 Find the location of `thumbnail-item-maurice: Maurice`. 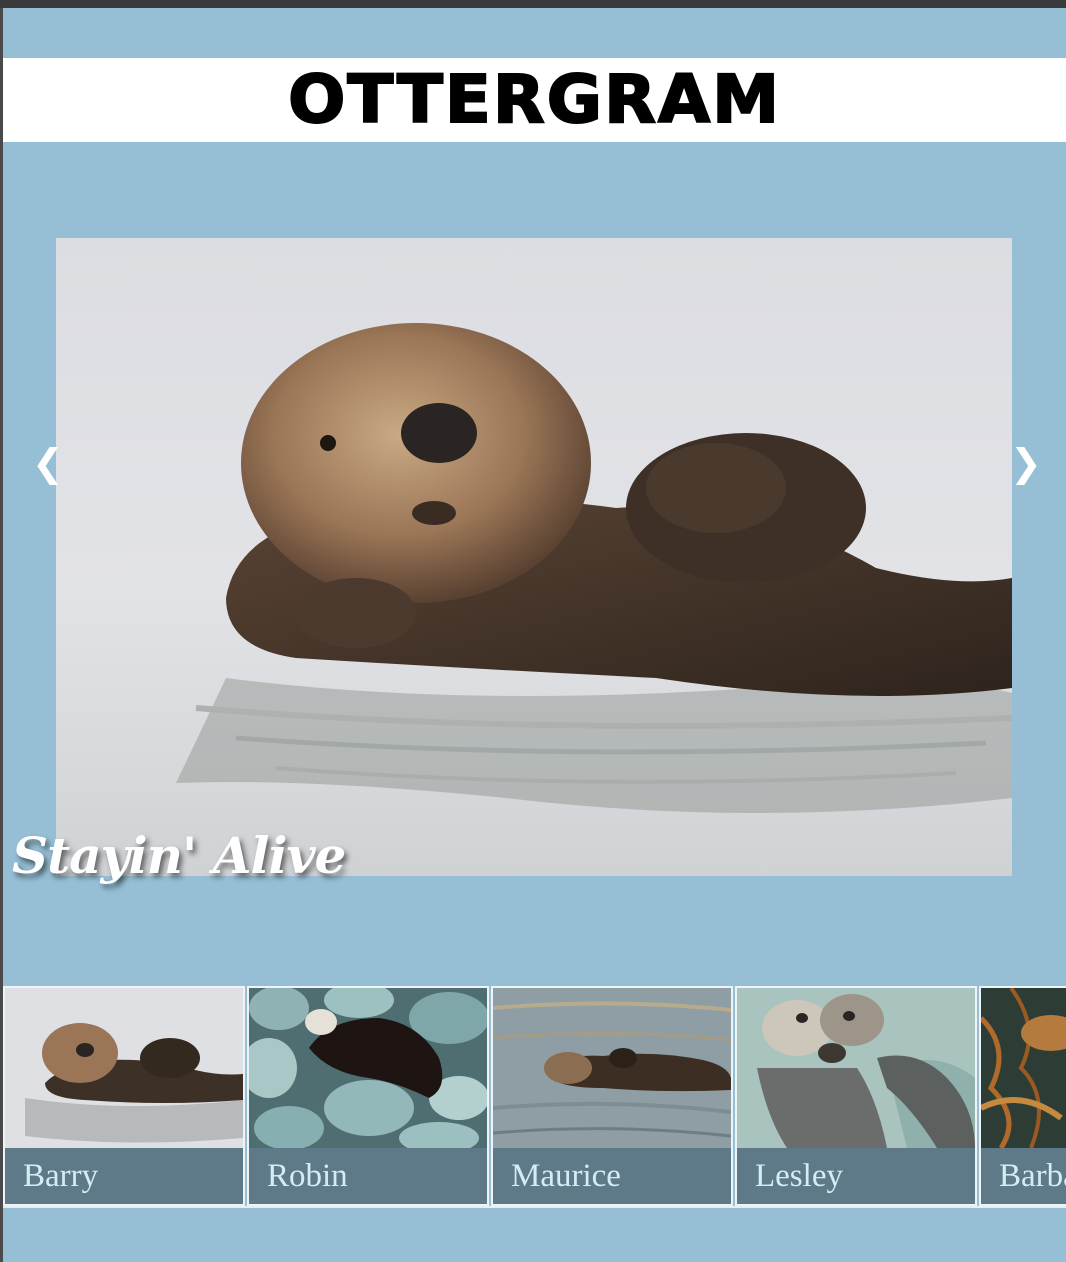

thumbnail-item-maurice: Maurice is located at coordinates (612, 1096).